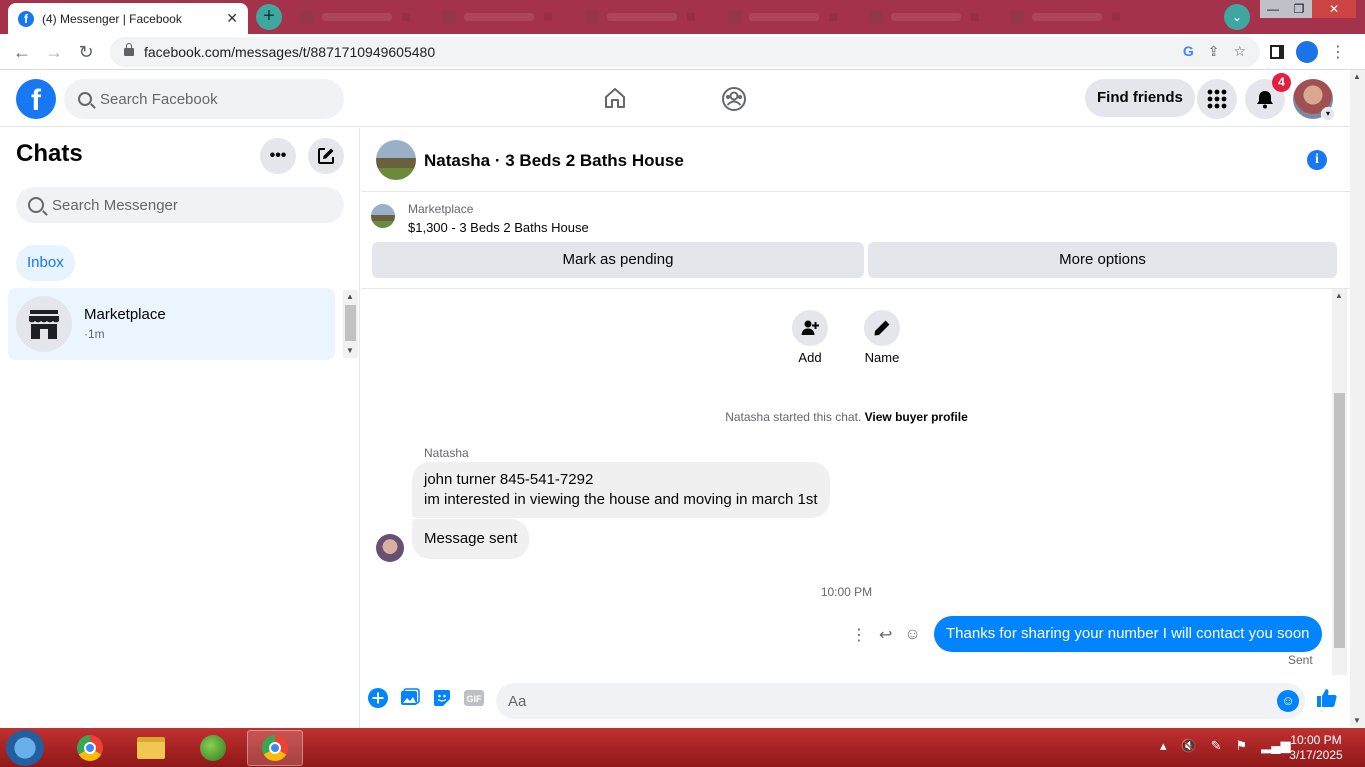  I want to click on lock-icon, so click(129, 49).